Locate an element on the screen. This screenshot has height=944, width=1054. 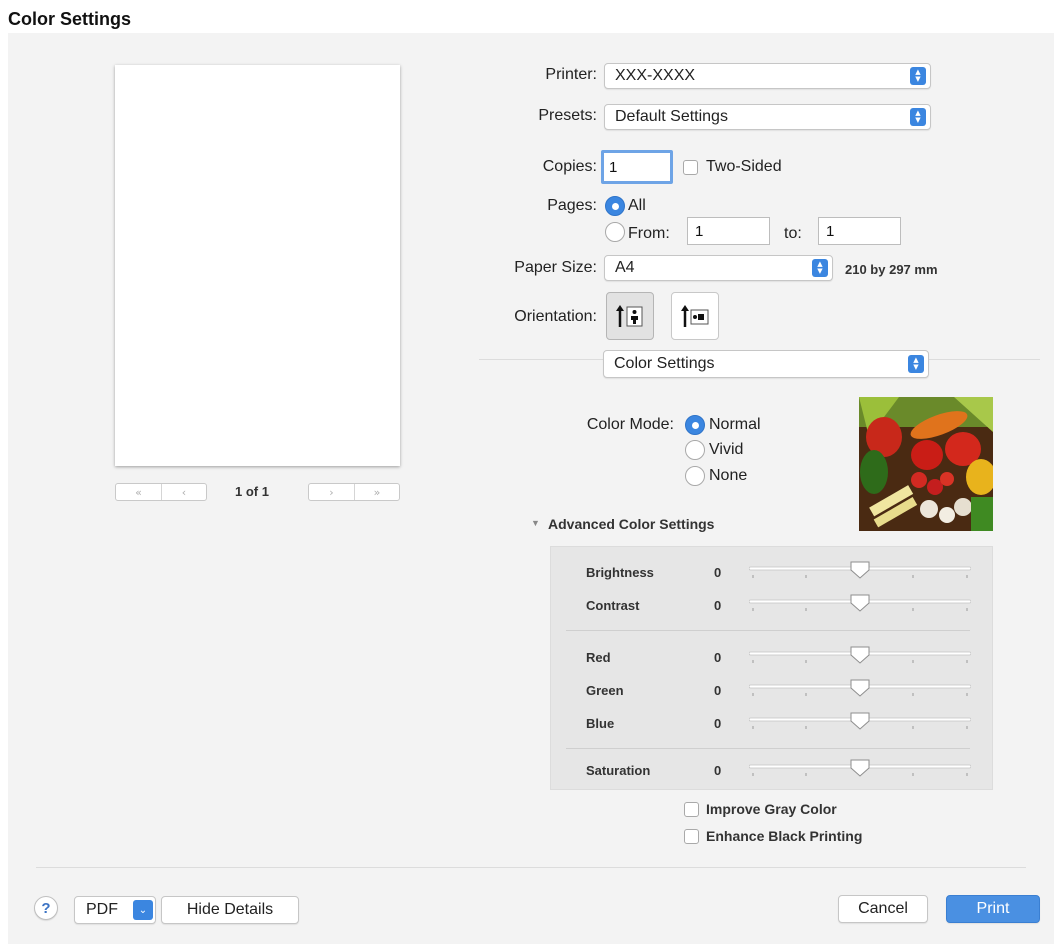
brightness-label: Brightness is located at coordinates (620, 572).